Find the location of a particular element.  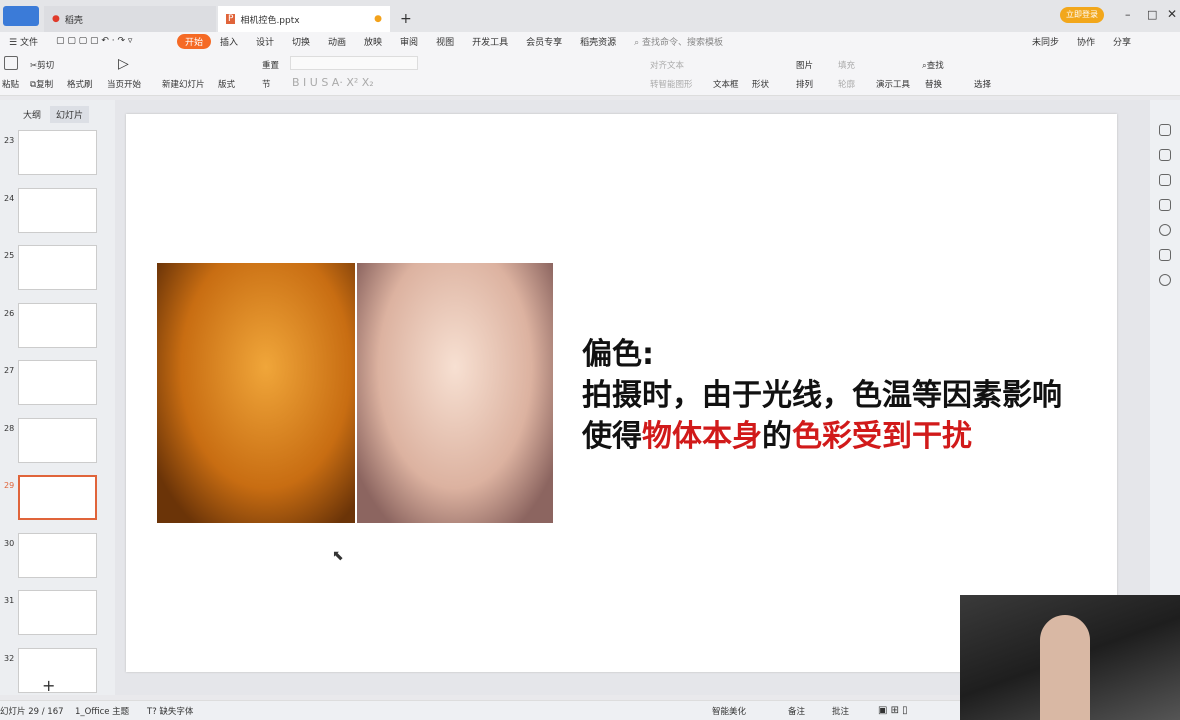

format-painter-button: 格式刷 is located at coordinates (80, 84).